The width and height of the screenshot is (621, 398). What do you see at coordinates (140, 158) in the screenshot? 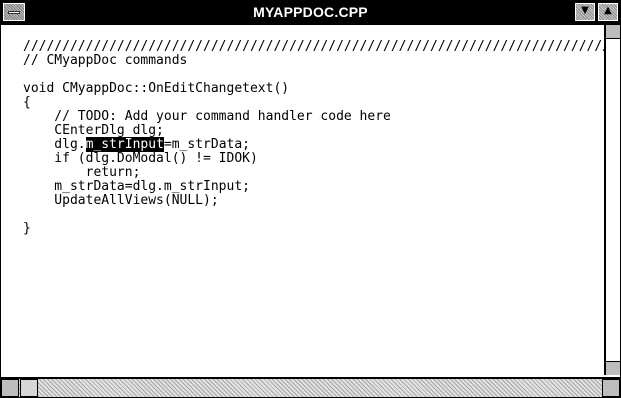
I see `code-line: if (dlg.DoModal() != IDOK)` at bounding box center [140, 158].